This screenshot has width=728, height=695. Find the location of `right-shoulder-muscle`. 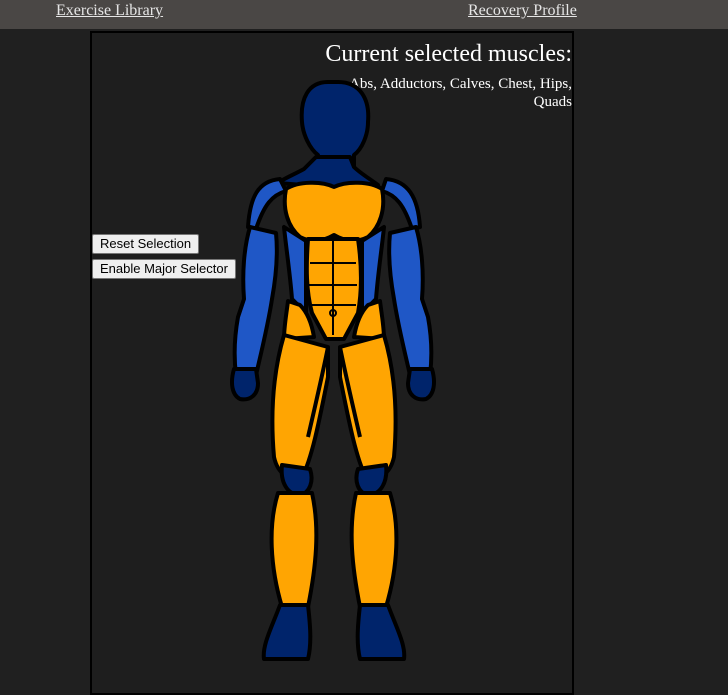

right-shoulder-muscle is located at coordinates (401, 204).